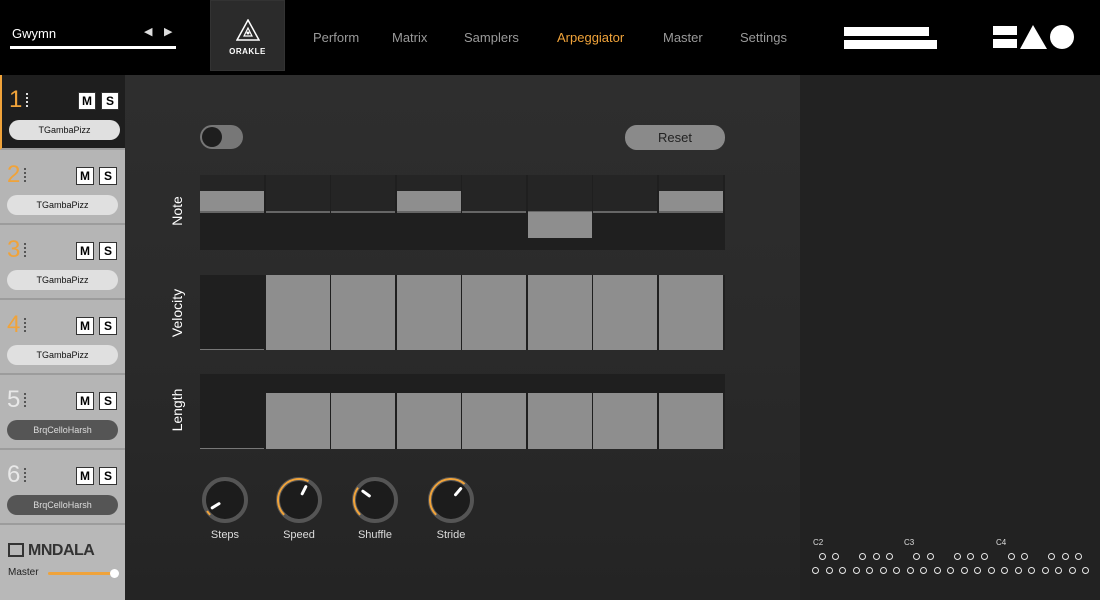 The height and width of the screenshot is (600, 1100). I want to click on nav-tab-settings: Settings, so click(763, 37).